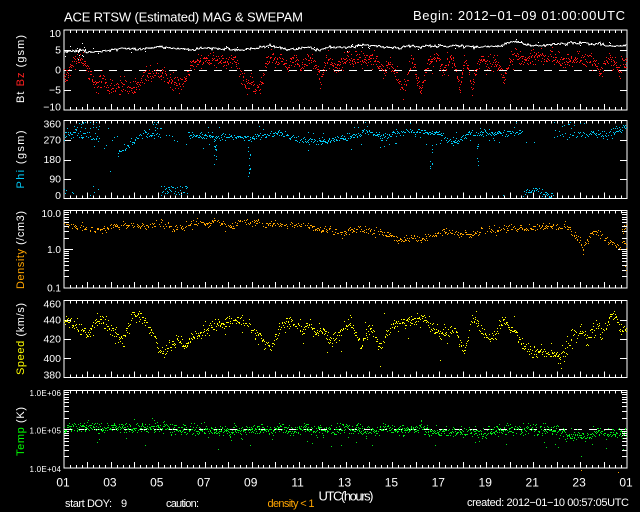 This screenshot has width=640, height=512. Describe the element at coordinates (579, 483) in the screenshot. I see `svg-text: 23` at that location.